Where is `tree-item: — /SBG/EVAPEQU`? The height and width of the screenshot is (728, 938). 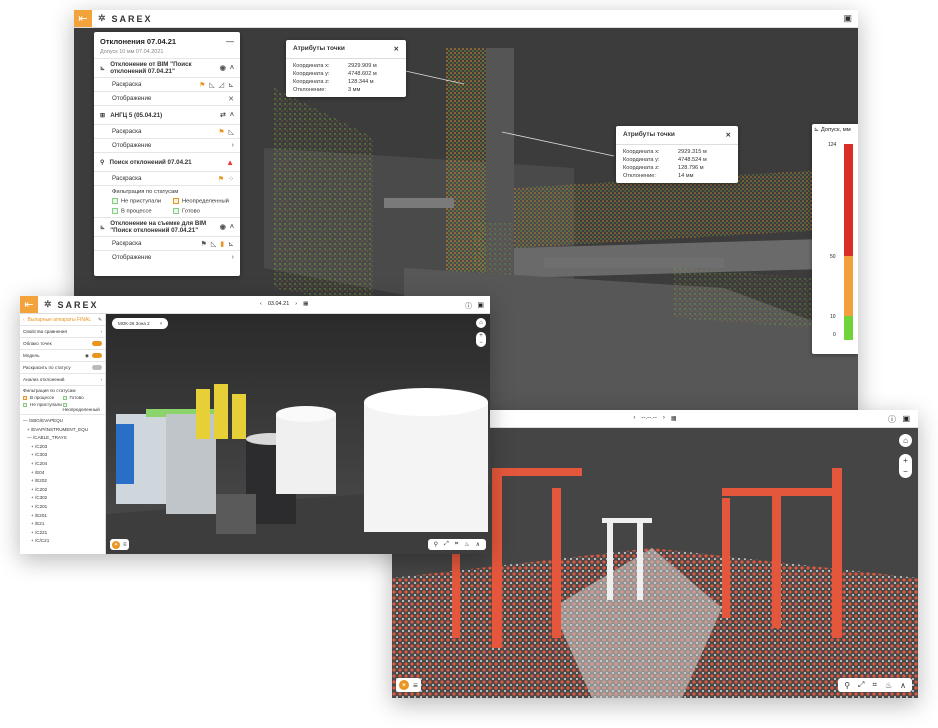 tree-item: — /SBG/EVAPEQU is located at coordinates (62, 421).